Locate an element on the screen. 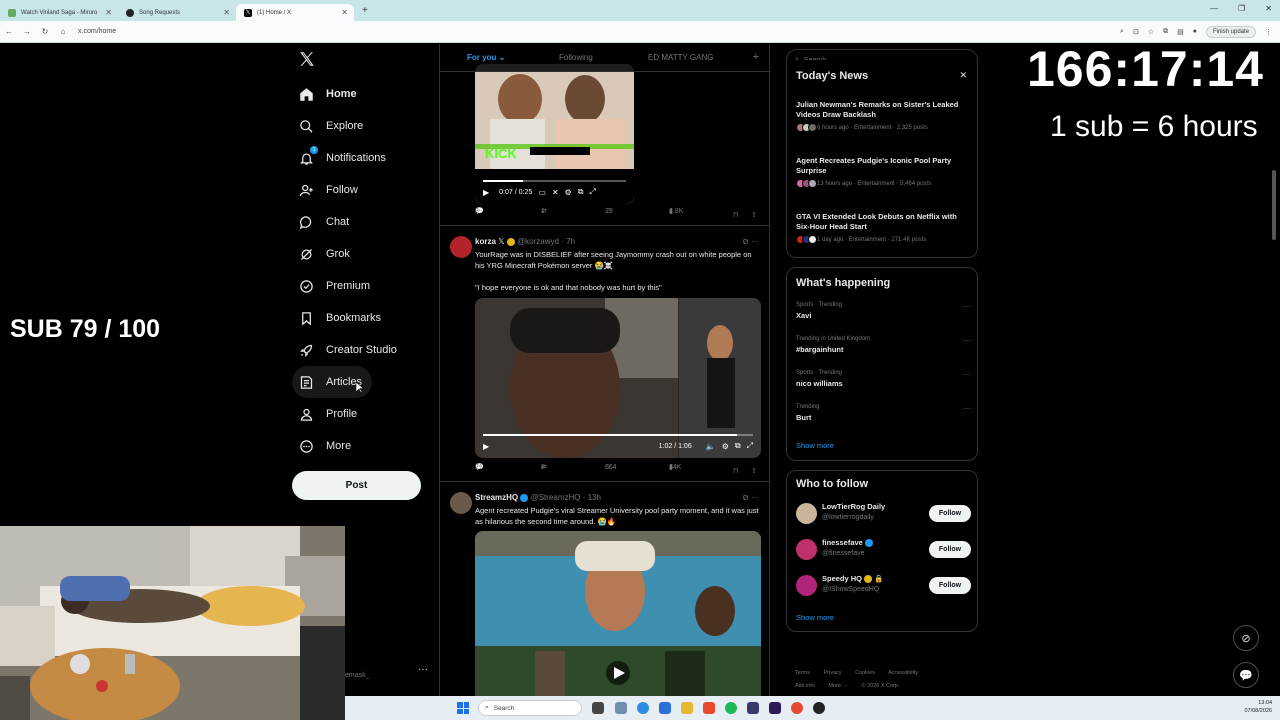 This screenshot has width=1280, height=720. nav-home: Home is located at coordinates (362, 94).